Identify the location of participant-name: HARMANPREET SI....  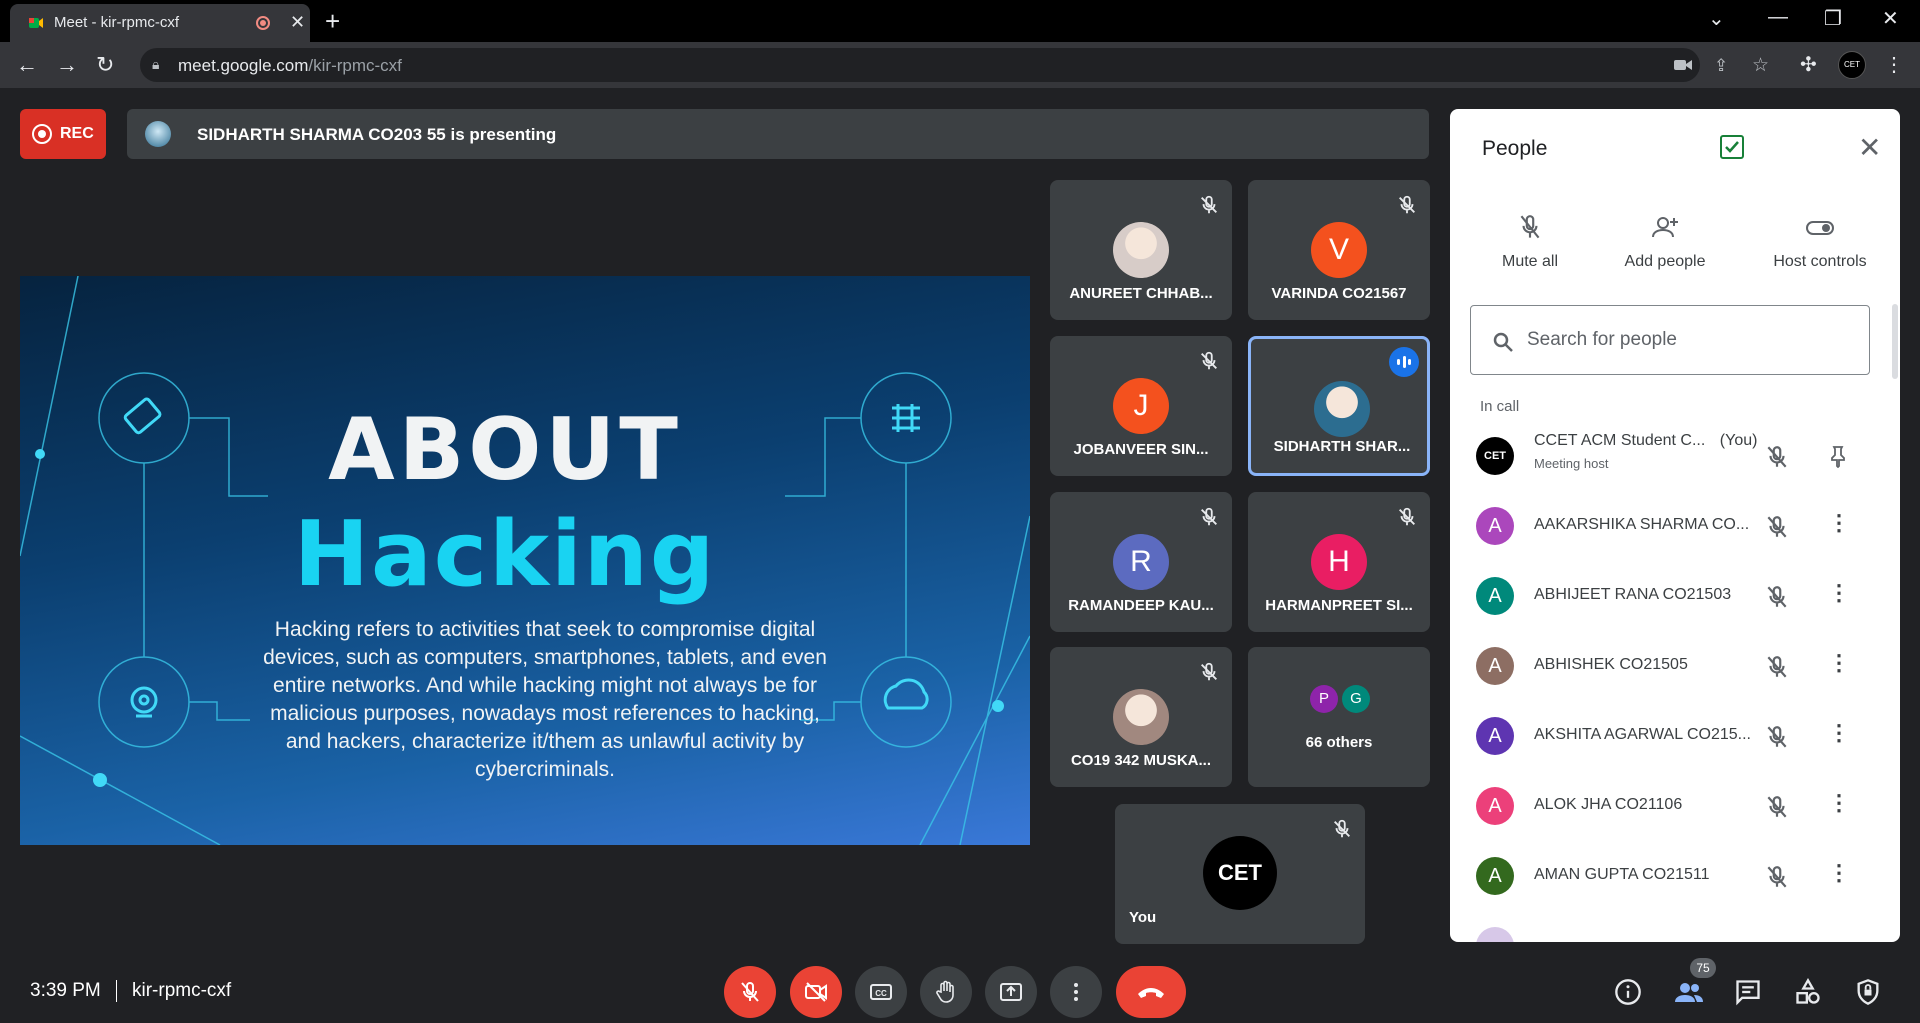
(1339, 605).